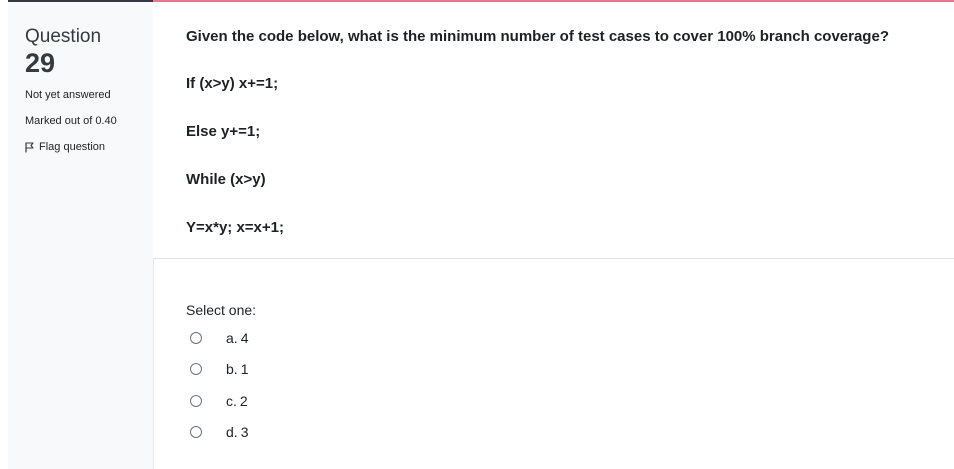 The image size is (954, 469). Describe the element at coordinates (71, 121) in the screenshot. I see `question-grade: Marked out of 0.40` at that location.